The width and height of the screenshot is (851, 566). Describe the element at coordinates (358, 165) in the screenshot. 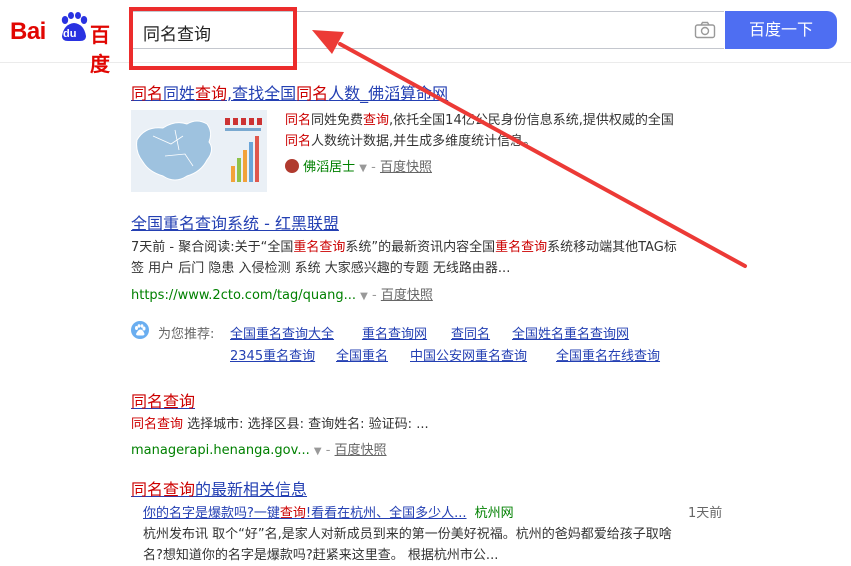

I see `result-source-line-1: 佛滔居士 ▼ - 百度快照` at that location.